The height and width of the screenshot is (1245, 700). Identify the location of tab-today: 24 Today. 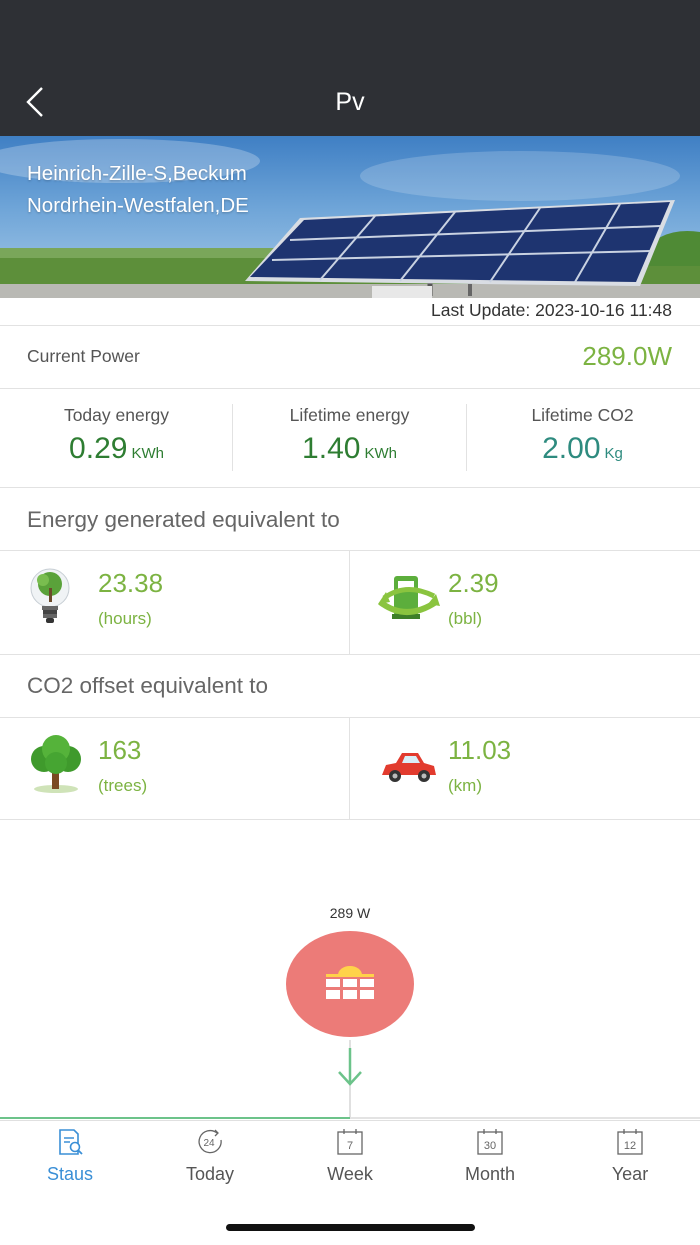
(210, 1156).